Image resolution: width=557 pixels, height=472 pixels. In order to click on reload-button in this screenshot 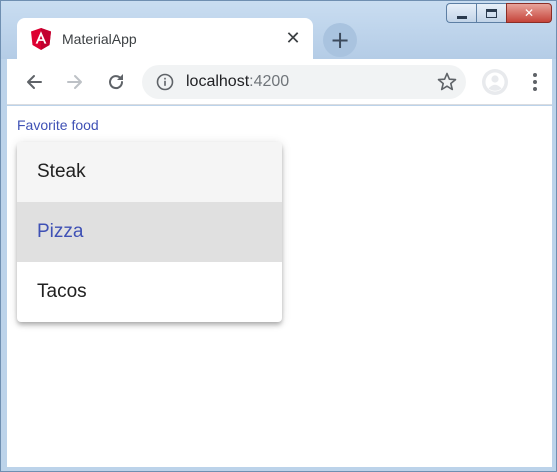, I will do `click(116, 82)`.